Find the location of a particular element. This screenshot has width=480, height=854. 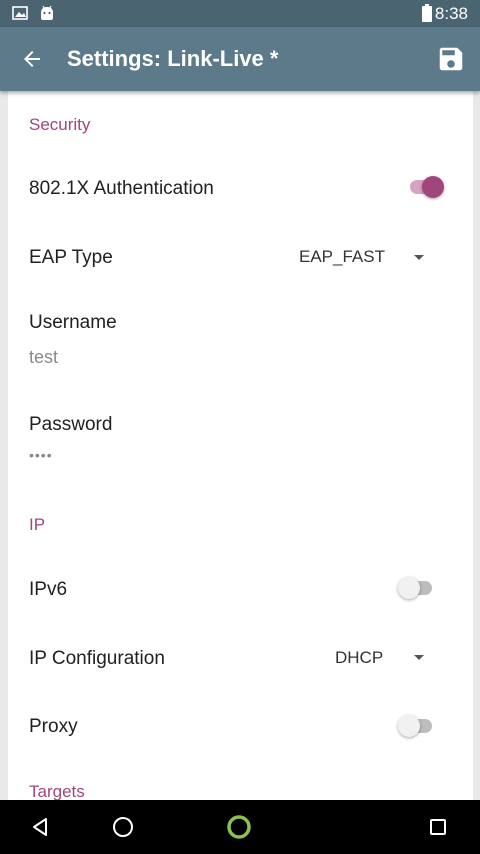

proxy-toggle is located at coordinates (416, 726).